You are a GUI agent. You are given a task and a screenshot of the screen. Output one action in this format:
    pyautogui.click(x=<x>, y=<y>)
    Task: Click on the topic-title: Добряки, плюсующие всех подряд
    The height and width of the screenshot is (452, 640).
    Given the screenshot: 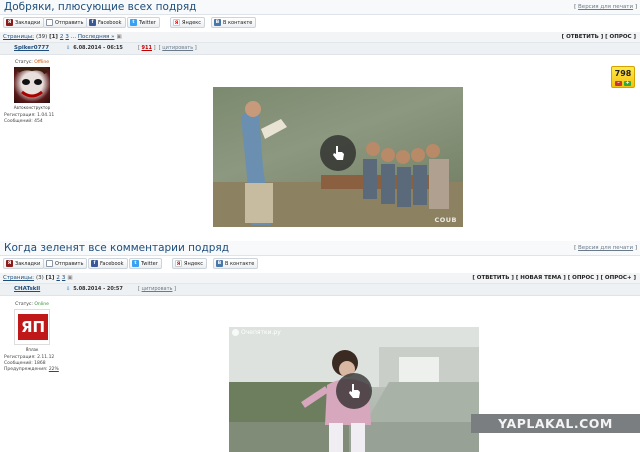 What is the action you would take?
    pyautogui.click(x=100, y=7)
    